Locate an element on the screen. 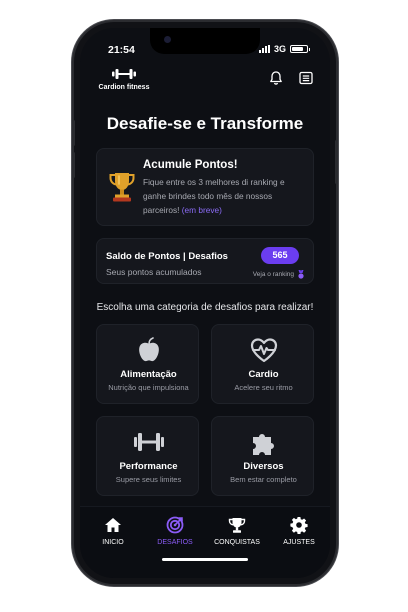 This screenshot has width=408, height=612. apple-icon is located at coordinates (148, 349).